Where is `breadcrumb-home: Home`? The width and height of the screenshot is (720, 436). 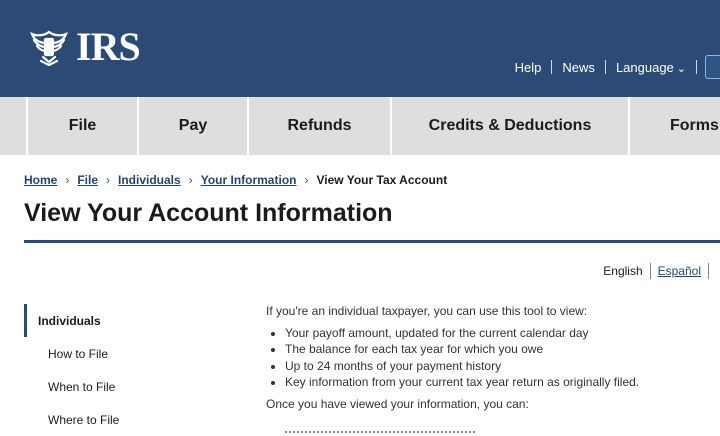
breadcrumb-home: Home is located at coordinates (40, 180).